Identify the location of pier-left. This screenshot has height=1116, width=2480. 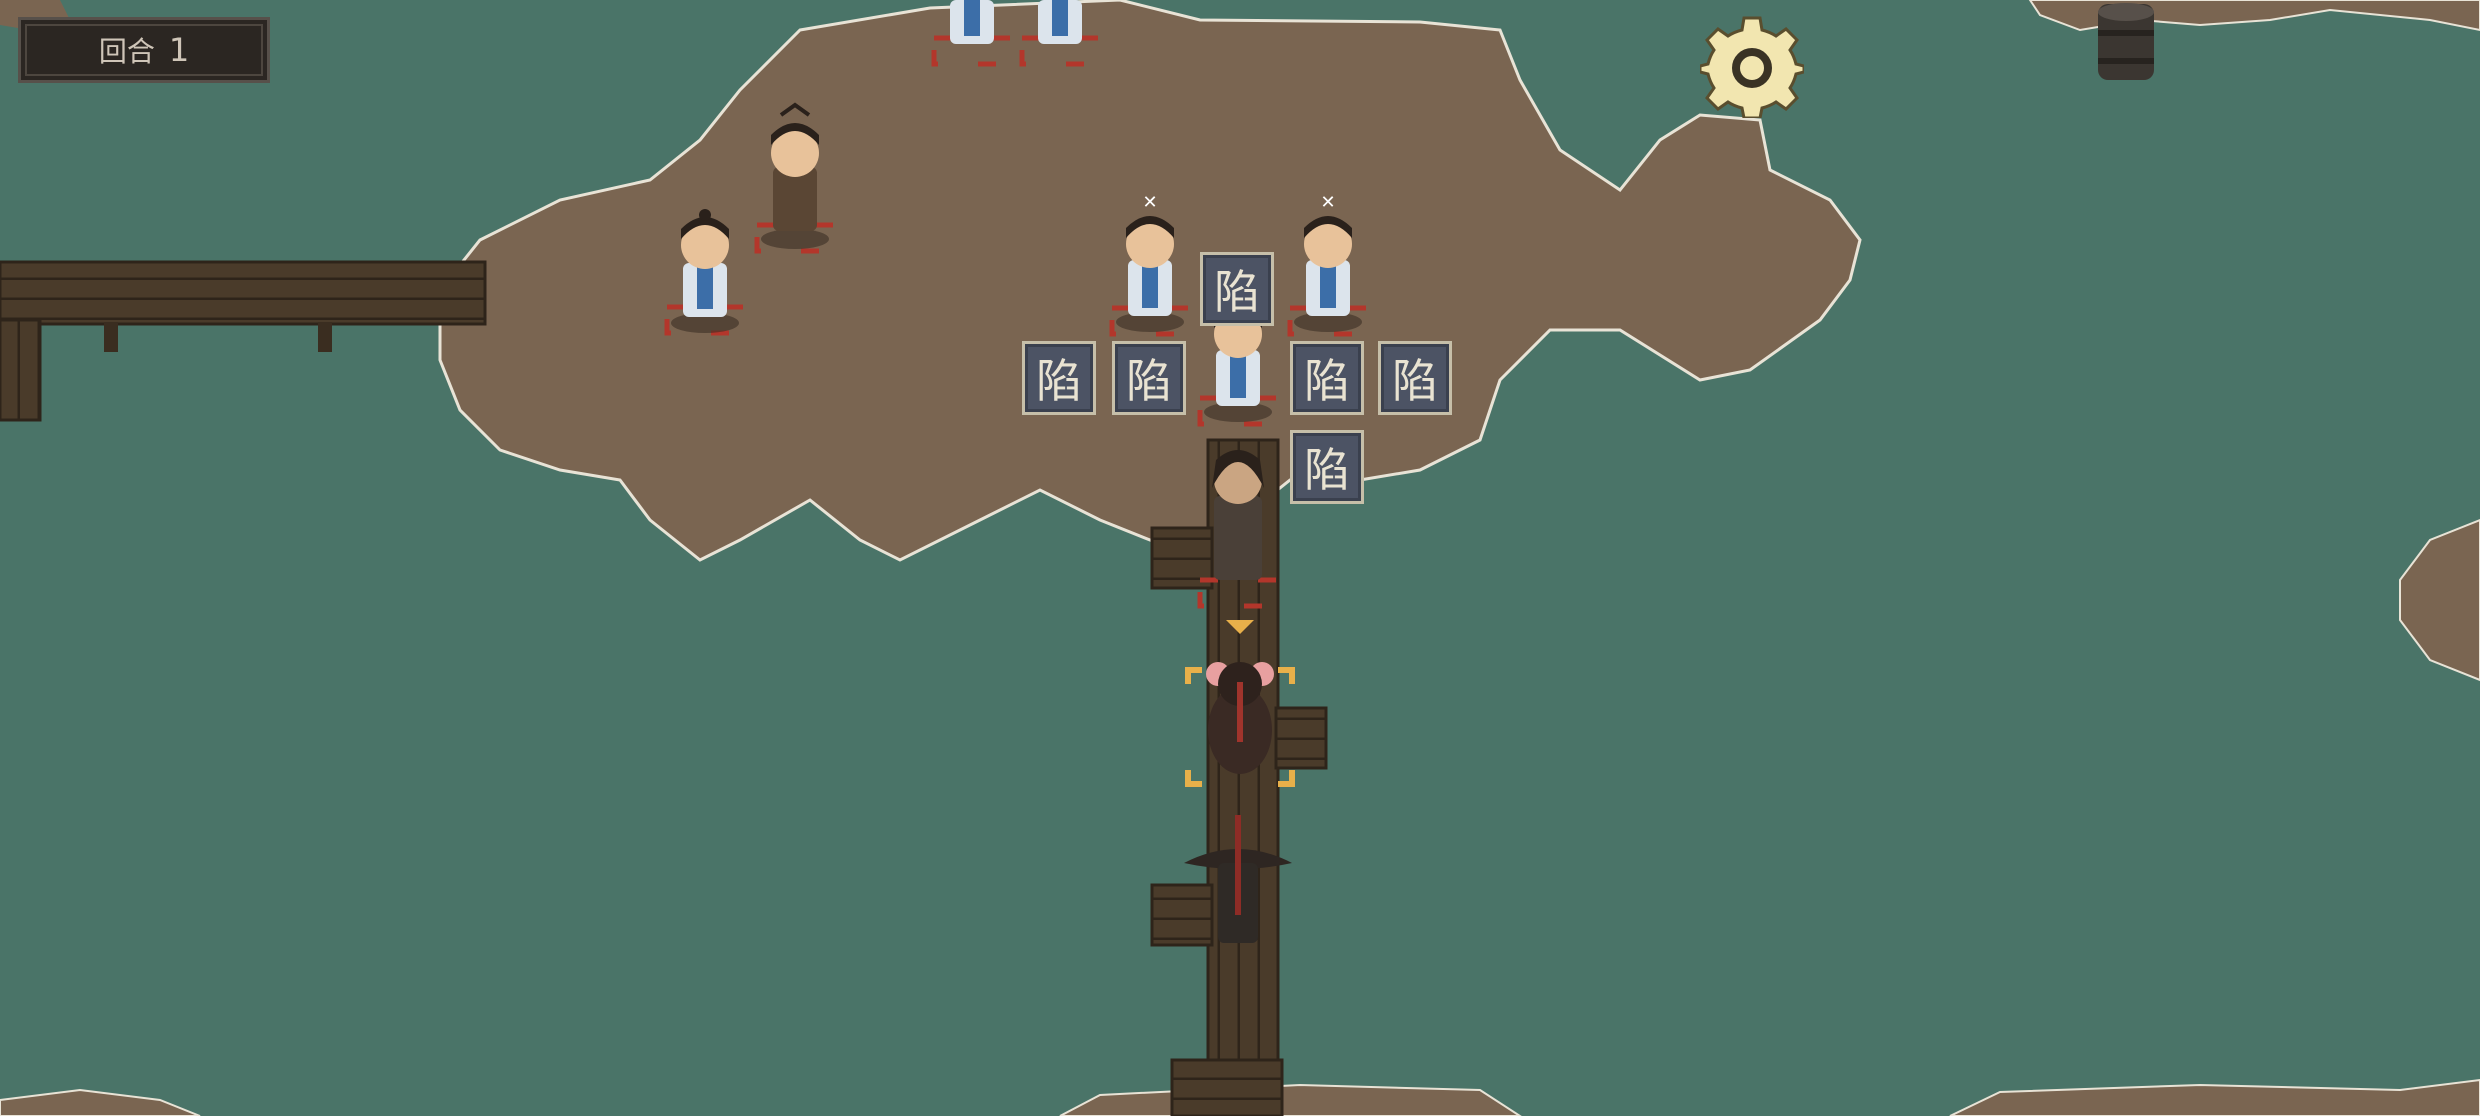
(243, 293).